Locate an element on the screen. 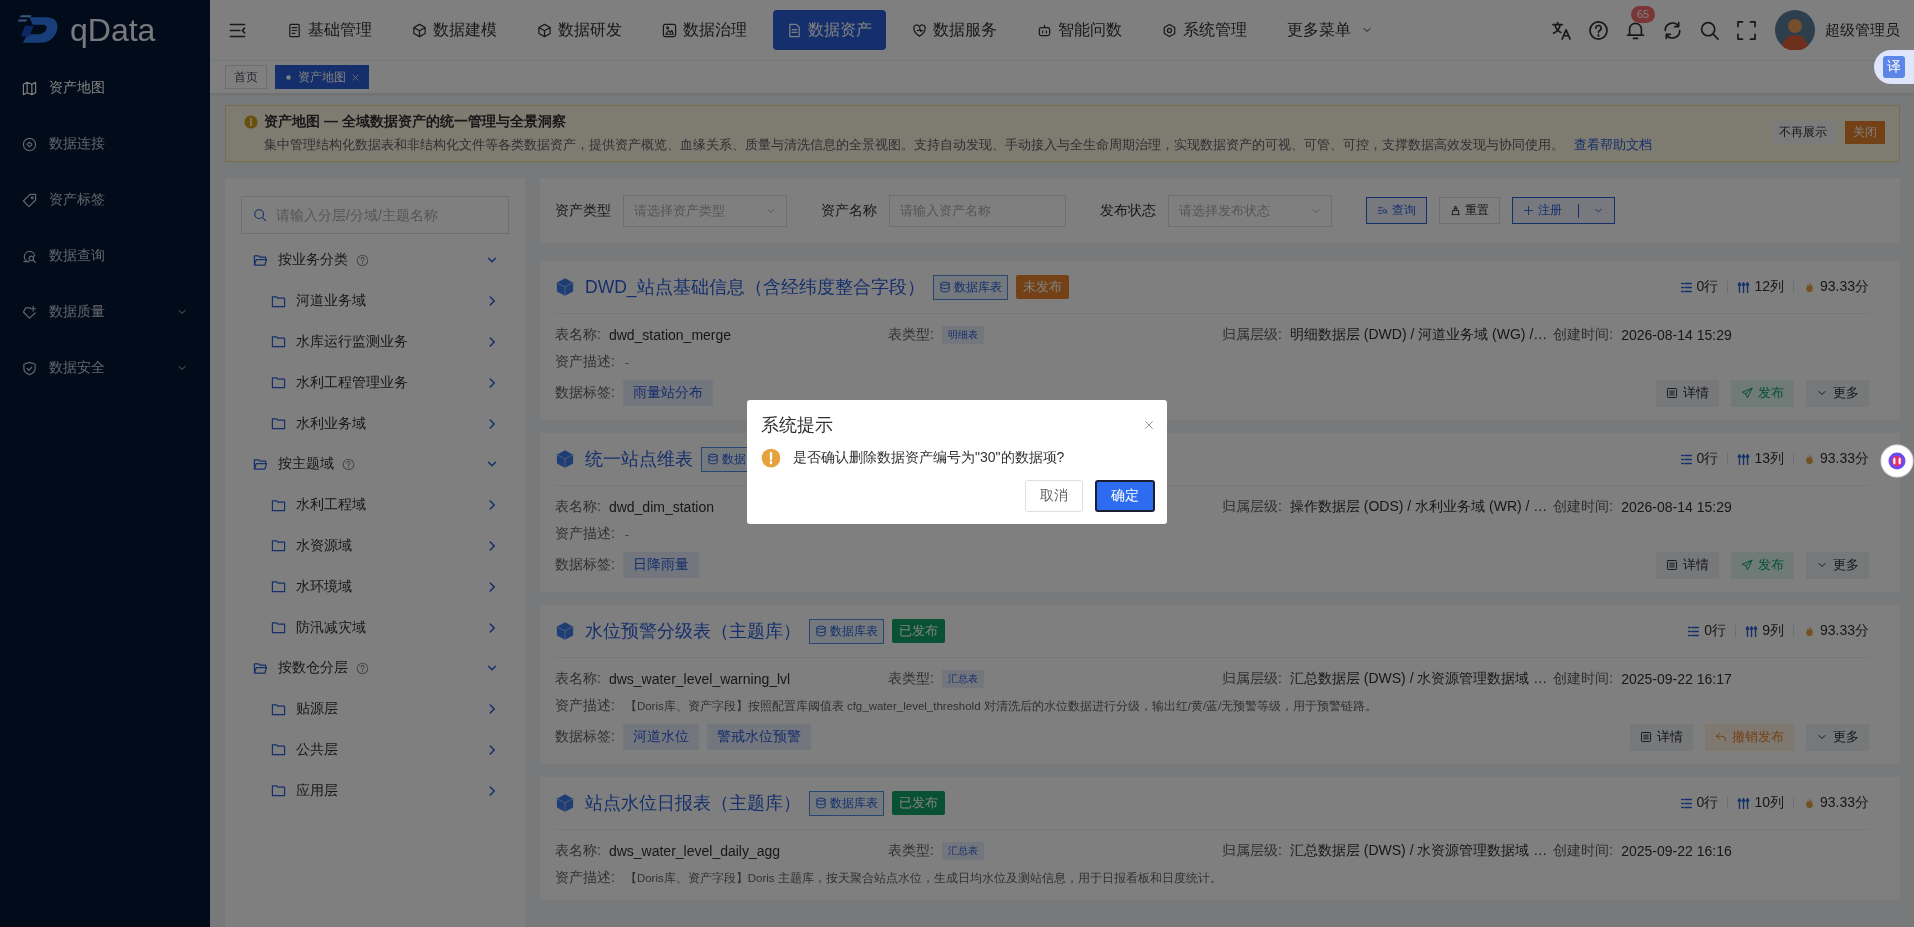 Image resolution: width=1914 pixels, height=927 pixels. send-icon is located at coordinates (1747, 393).